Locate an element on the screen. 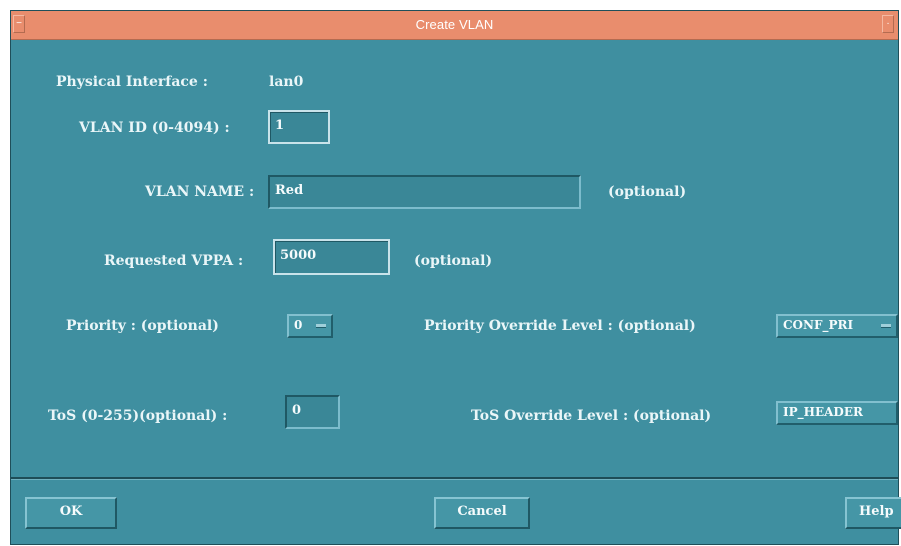 This screenshot has width=901, height=546. priority-override-select: CONF_PRI is located at coordinates (837, 326).